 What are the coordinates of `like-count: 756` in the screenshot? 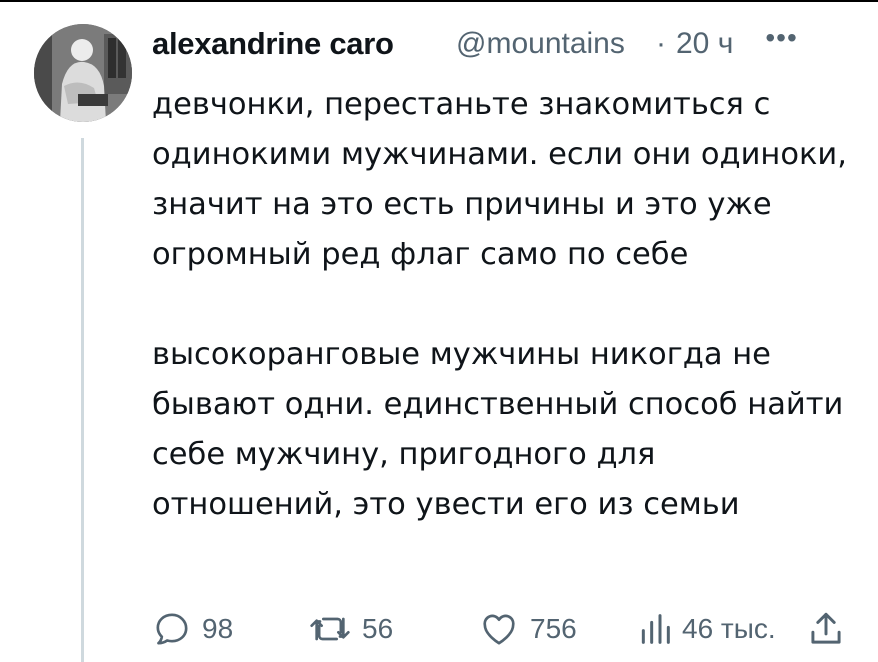 It's located at (553, 628).